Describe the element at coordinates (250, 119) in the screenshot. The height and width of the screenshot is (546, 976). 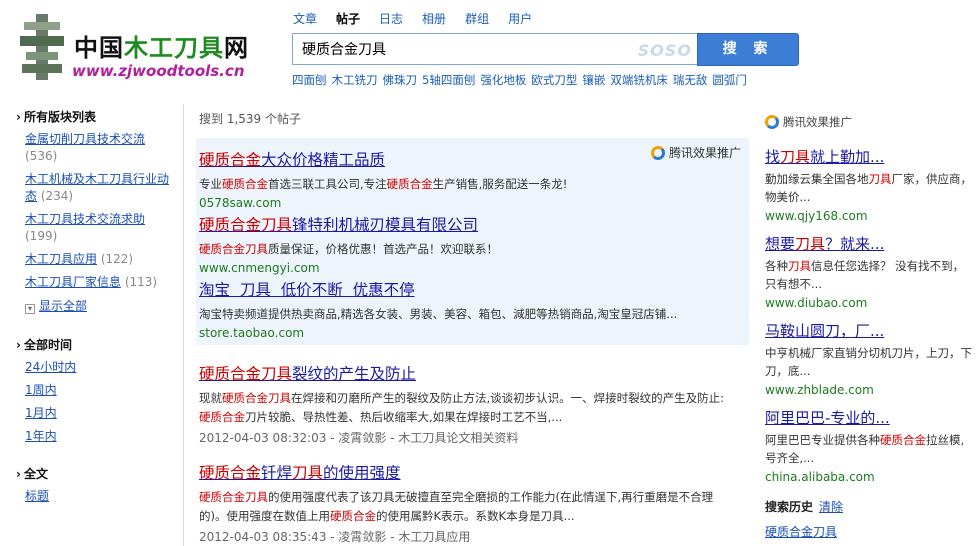
I see `result-count: 搜到 1,539 个帖子` at that location.